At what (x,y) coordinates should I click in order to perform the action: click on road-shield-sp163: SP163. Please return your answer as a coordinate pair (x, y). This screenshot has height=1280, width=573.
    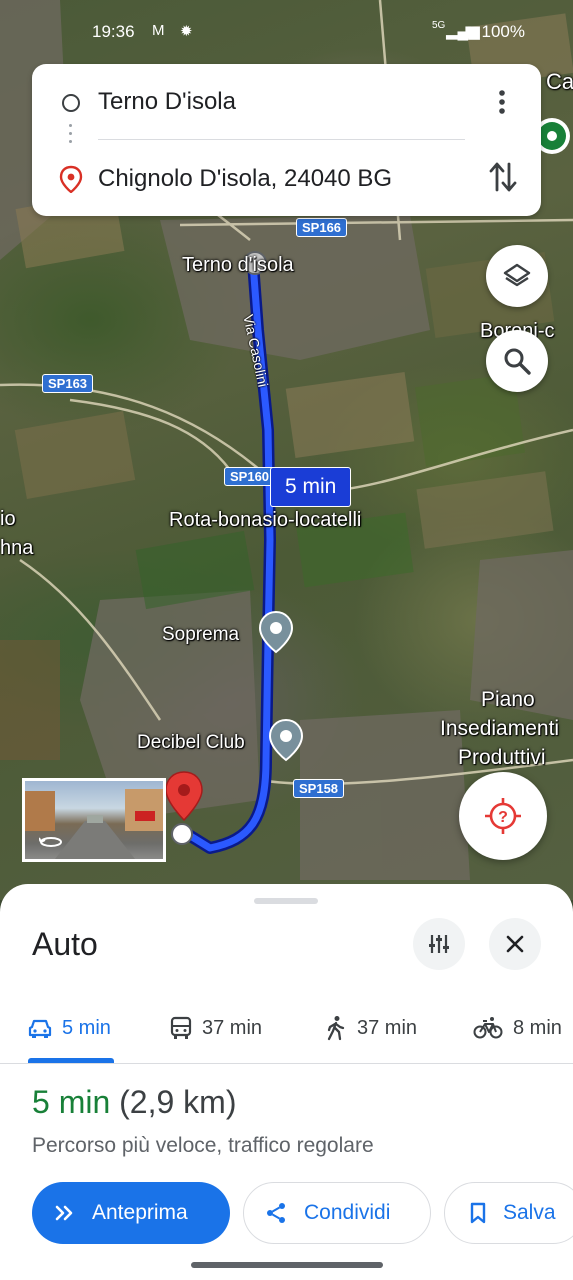
    Looking at the image, I should click on (68, 383).